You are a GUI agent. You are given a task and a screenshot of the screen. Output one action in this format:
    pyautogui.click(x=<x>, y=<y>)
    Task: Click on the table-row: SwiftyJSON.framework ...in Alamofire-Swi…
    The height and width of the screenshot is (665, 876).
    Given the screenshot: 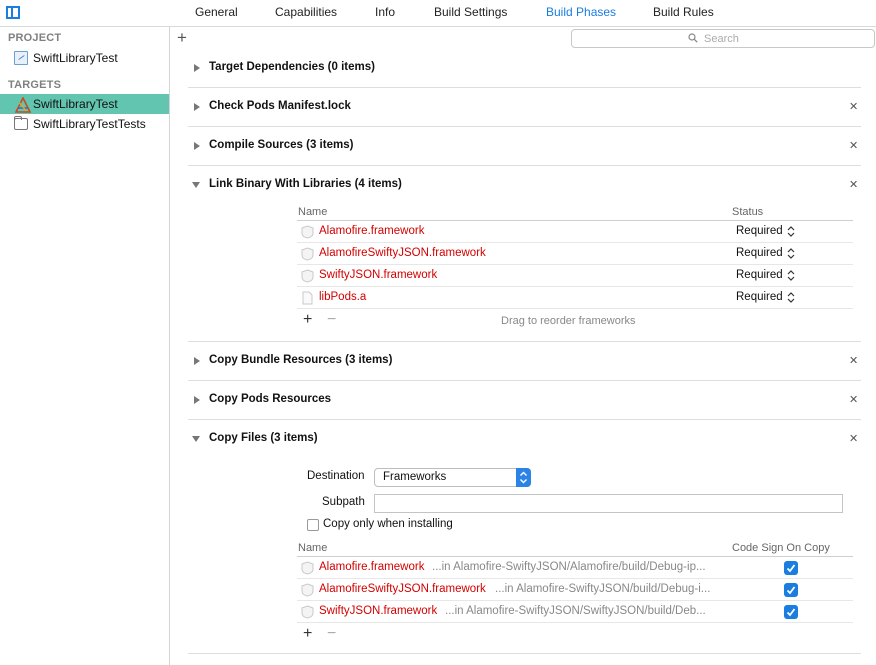 What is the action you would take?
    pyautogui.click(x=575, y=612)
    